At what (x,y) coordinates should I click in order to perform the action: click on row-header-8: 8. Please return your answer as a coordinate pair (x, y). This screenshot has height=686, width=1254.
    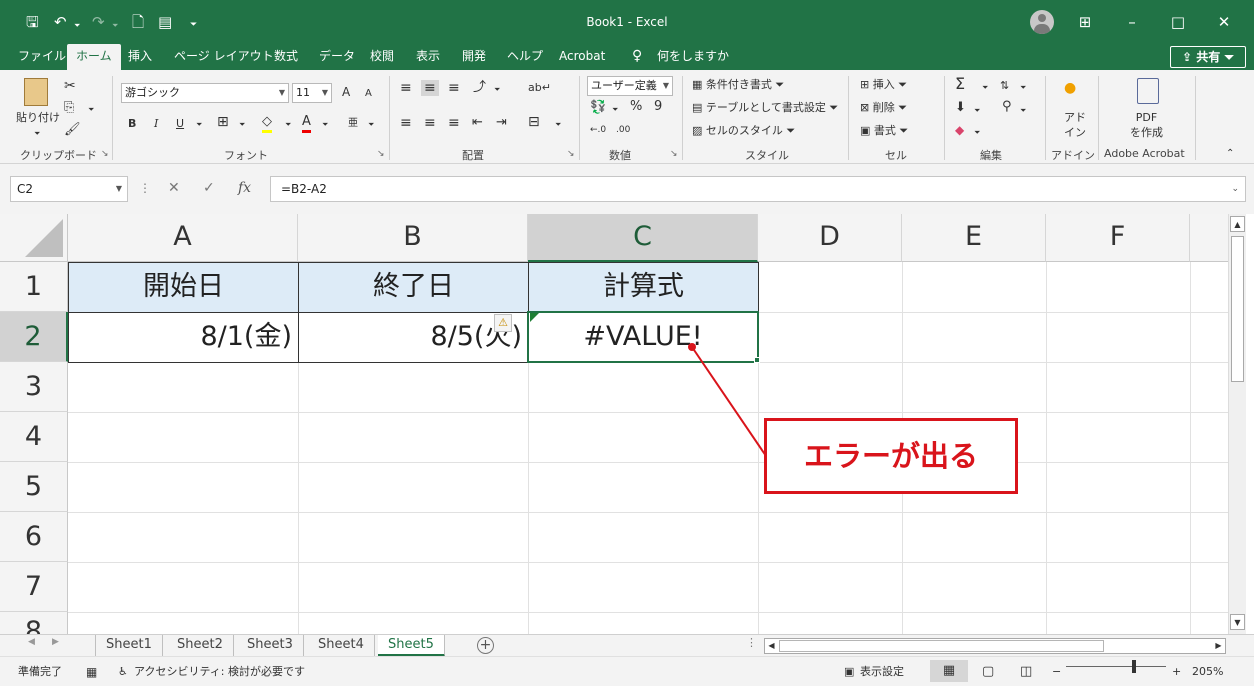
    Looking at the image, I should click on (34, 623).